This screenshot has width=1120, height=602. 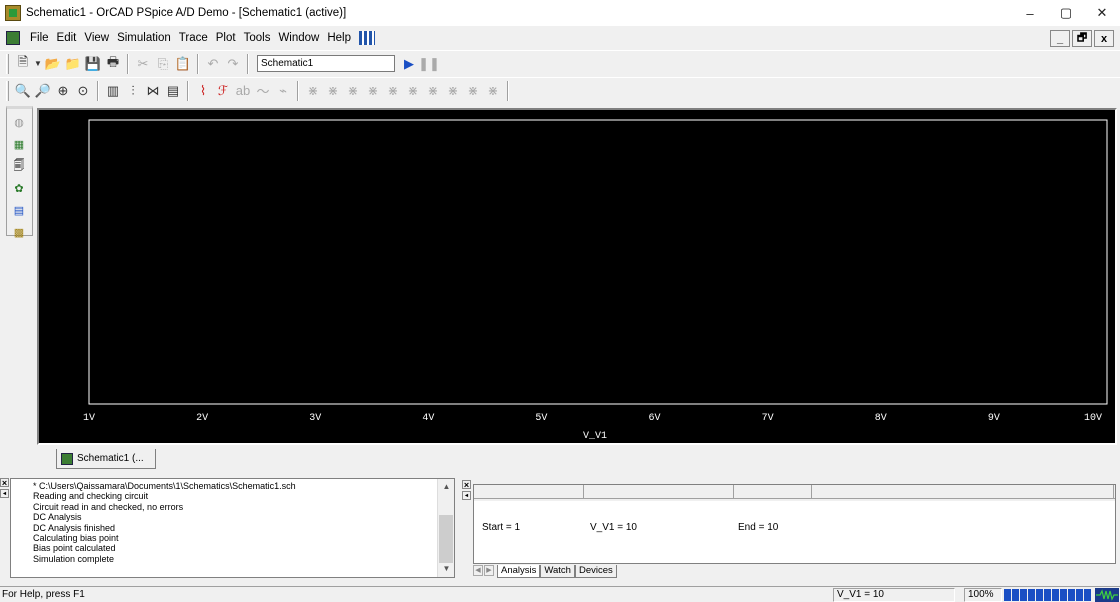 I want to click on parts-list-icon: ▩, so click(x=19, y=232).